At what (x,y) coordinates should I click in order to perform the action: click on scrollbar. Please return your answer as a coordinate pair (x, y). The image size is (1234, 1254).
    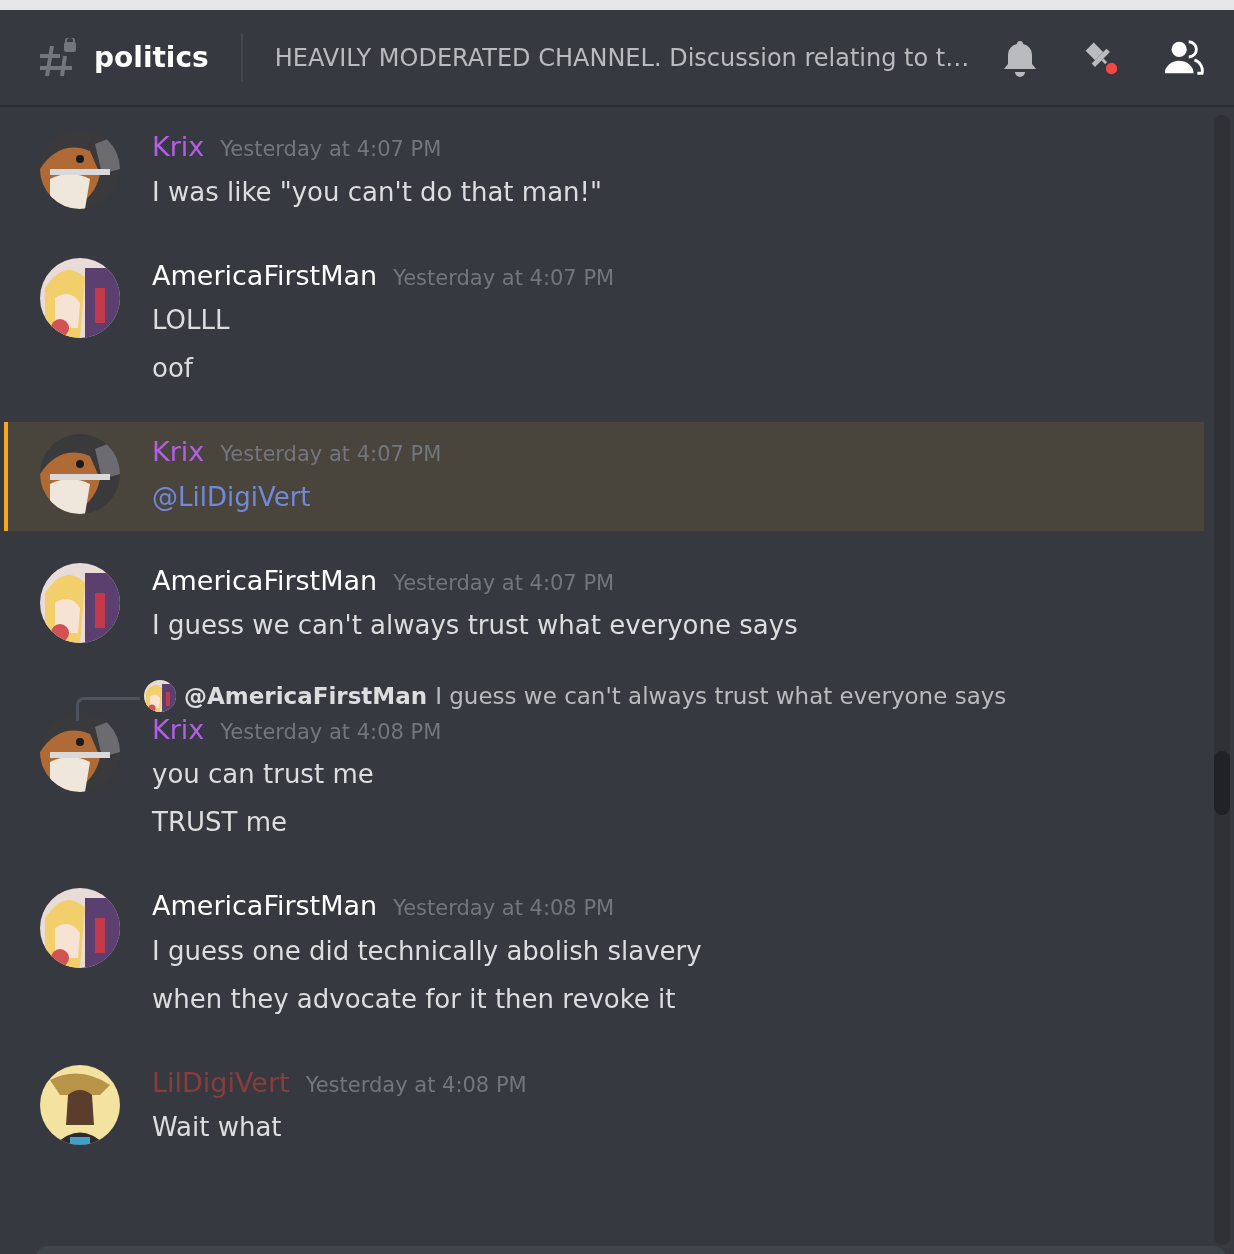
    Looking at the image, I should click on (1222, 680).